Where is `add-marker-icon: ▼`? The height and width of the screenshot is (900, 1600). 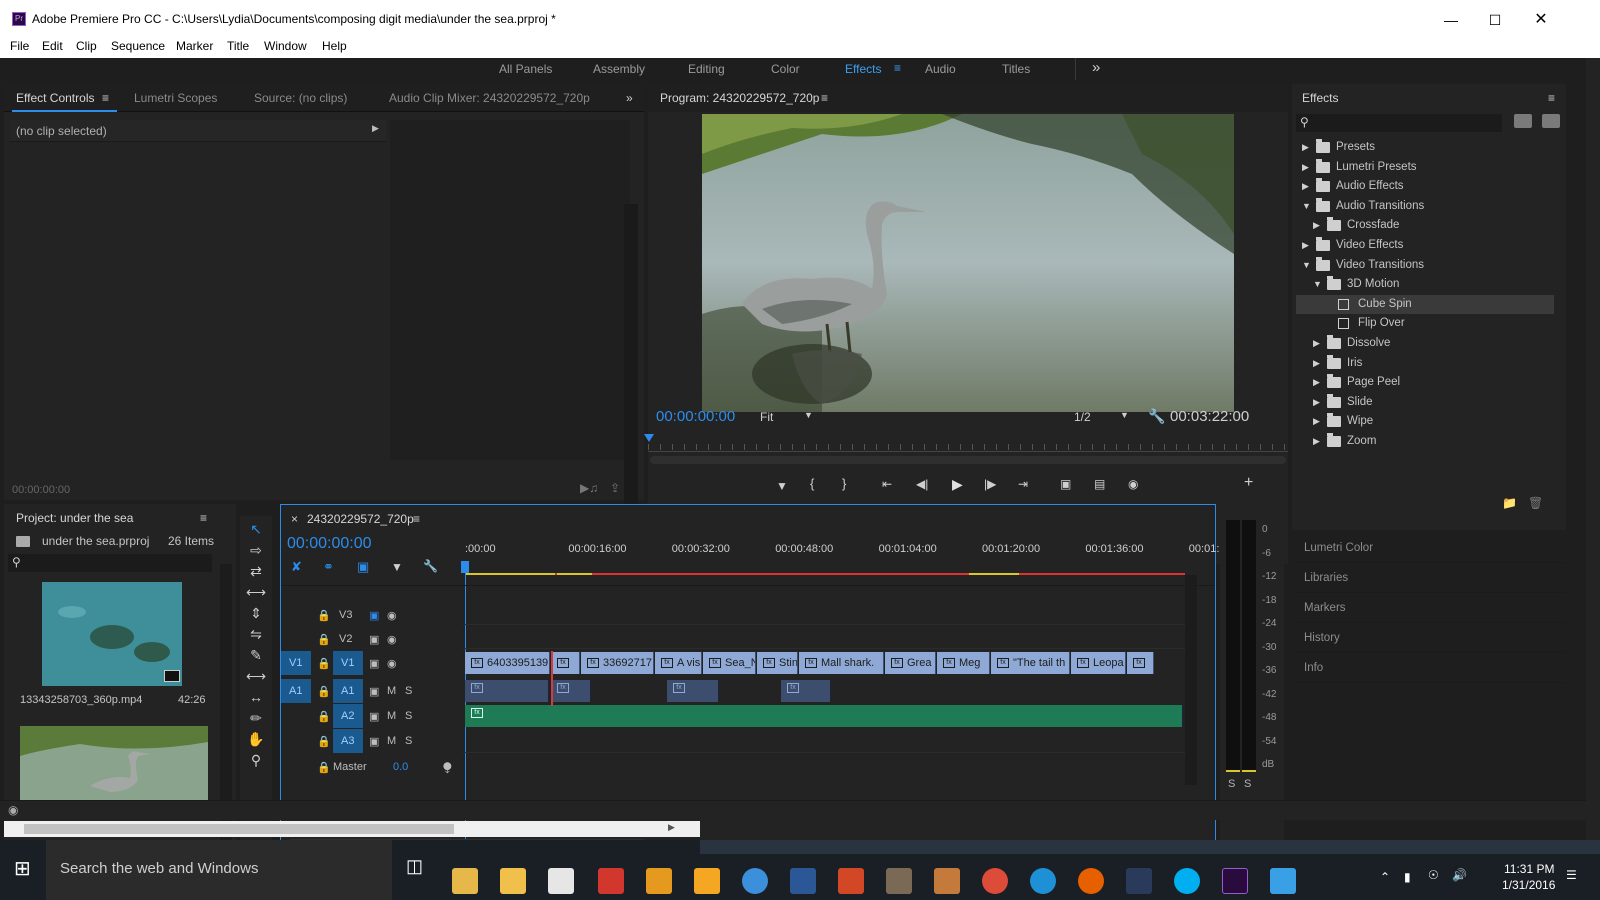
add-marker-icon: ▼ is located at coordinates (782, 486).